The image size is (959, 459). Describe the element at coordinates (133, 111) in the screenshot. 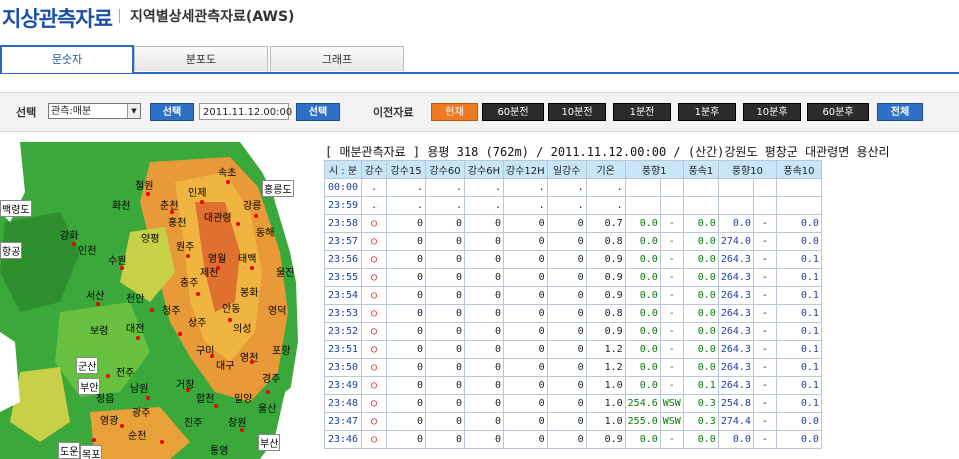

I see `chevron-down-icon: ▼` at that location.